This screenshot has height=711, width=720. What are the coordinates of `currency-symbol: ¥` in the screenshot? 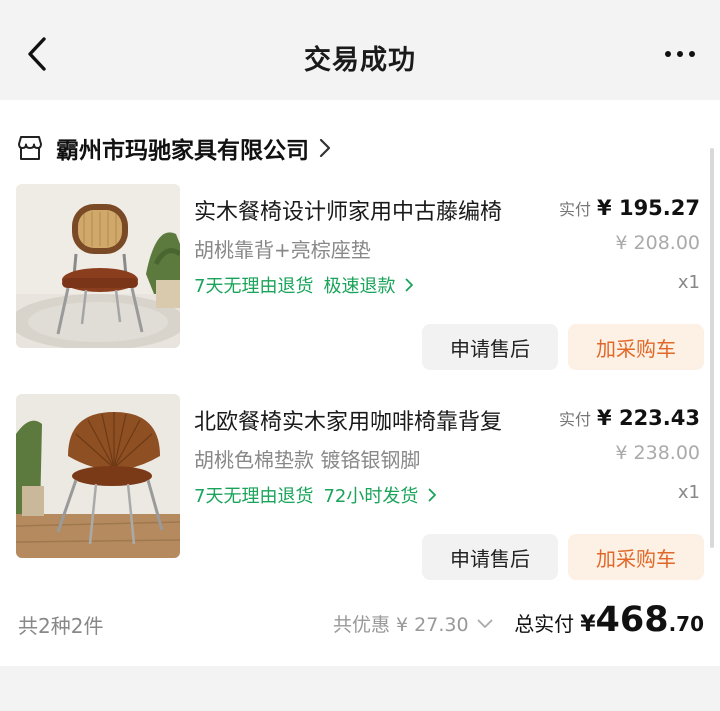 It's located at (588, 624).